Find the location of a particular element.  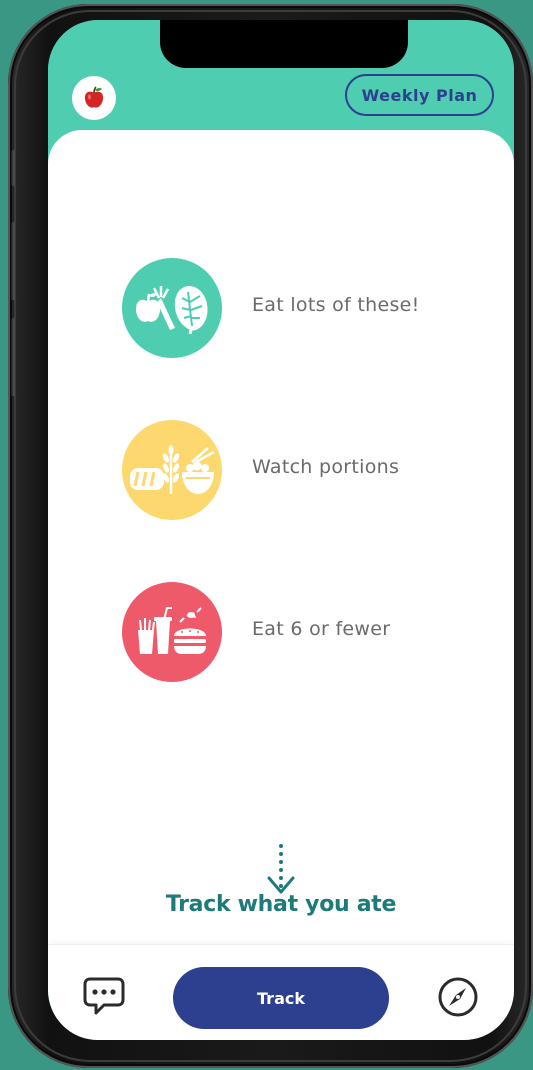

fruits-vegetables-icon is located at coordinates (172, 319).